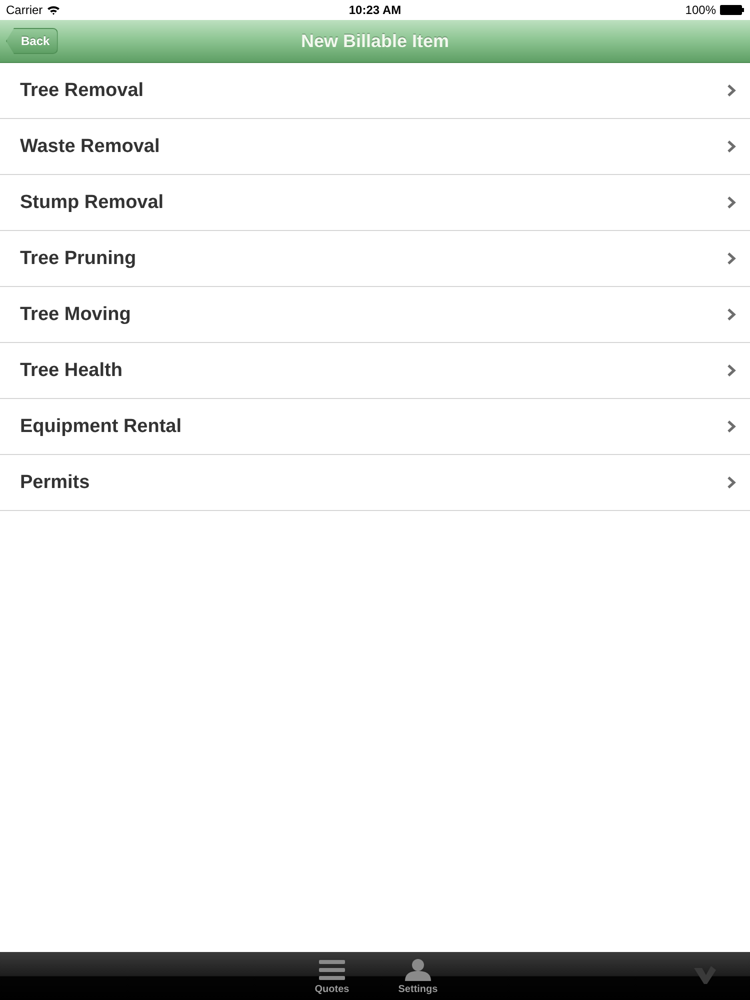 The width and height of the screenshot is (750, 1000). I want to click on tab-button: Quotes, so click(332, 976).